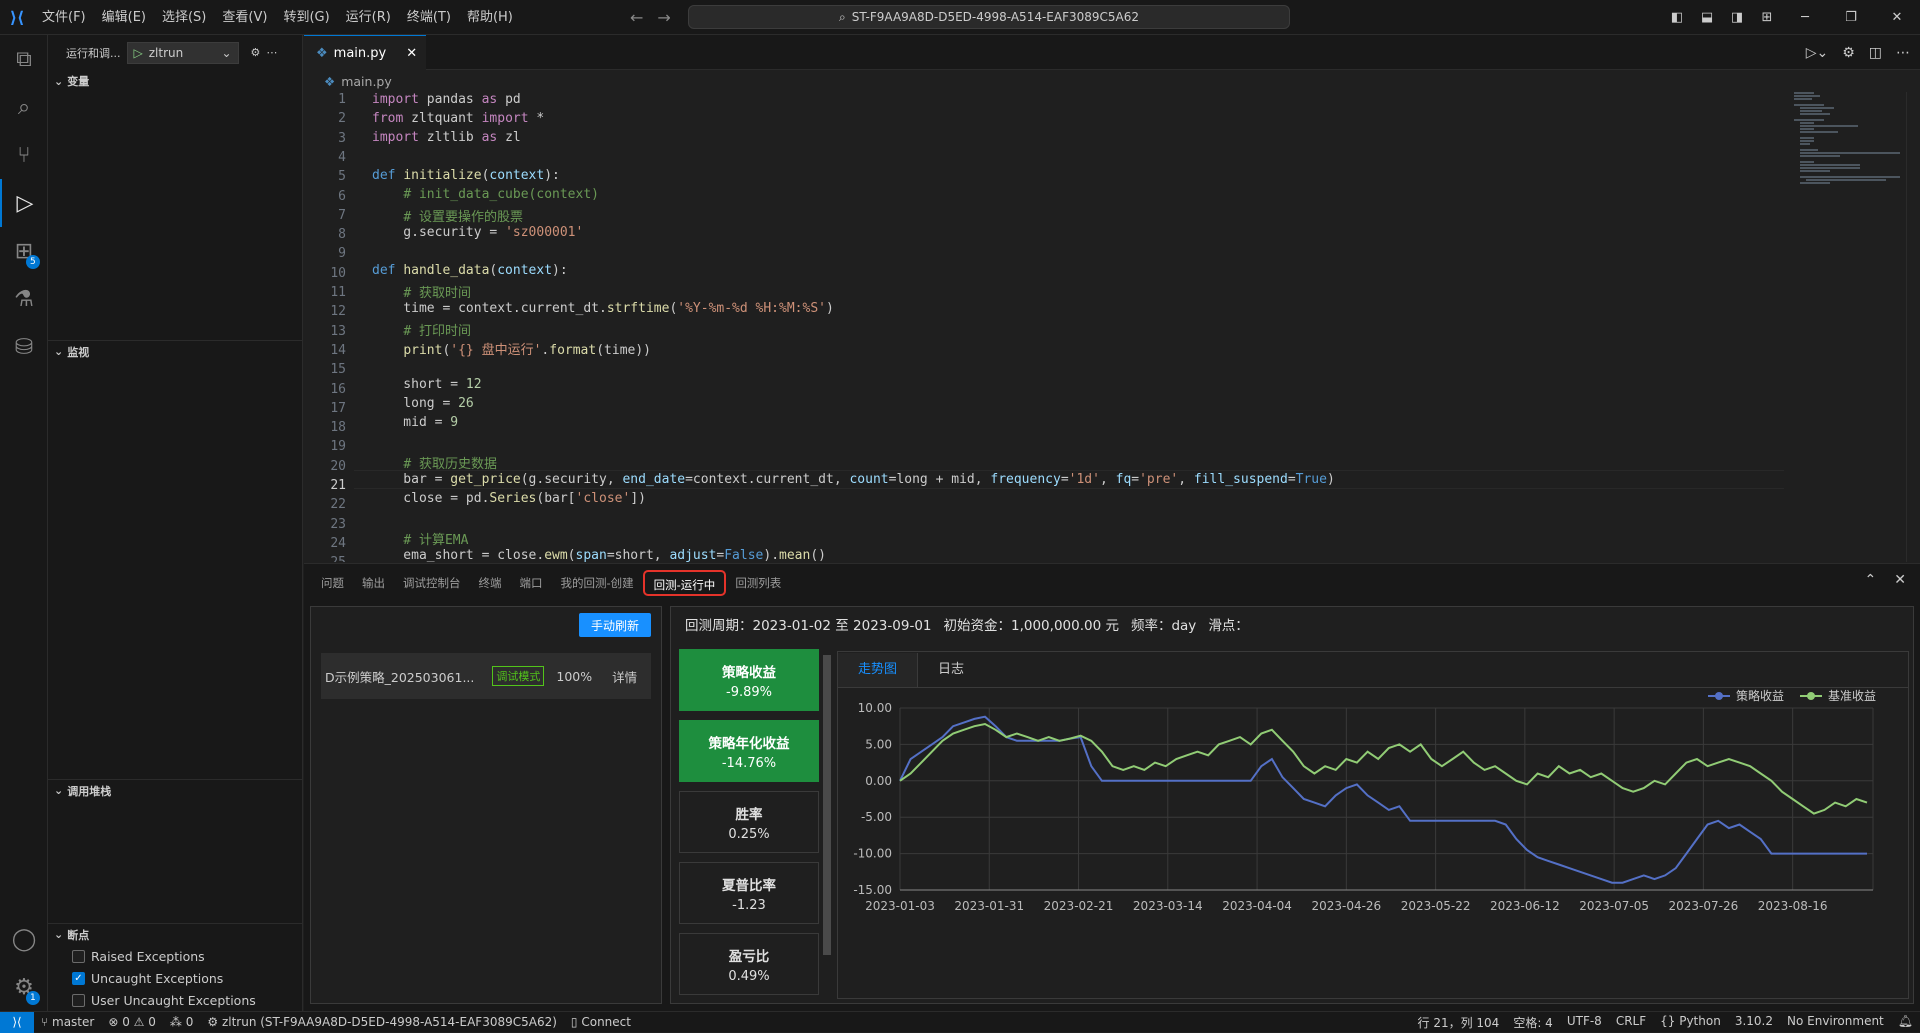 This screenshot has width=1920, height=1033. Describe the element at coordinates (365, 52) in the screenshot. I see `tab-main-py: ❖ main.py ✕` at that location.